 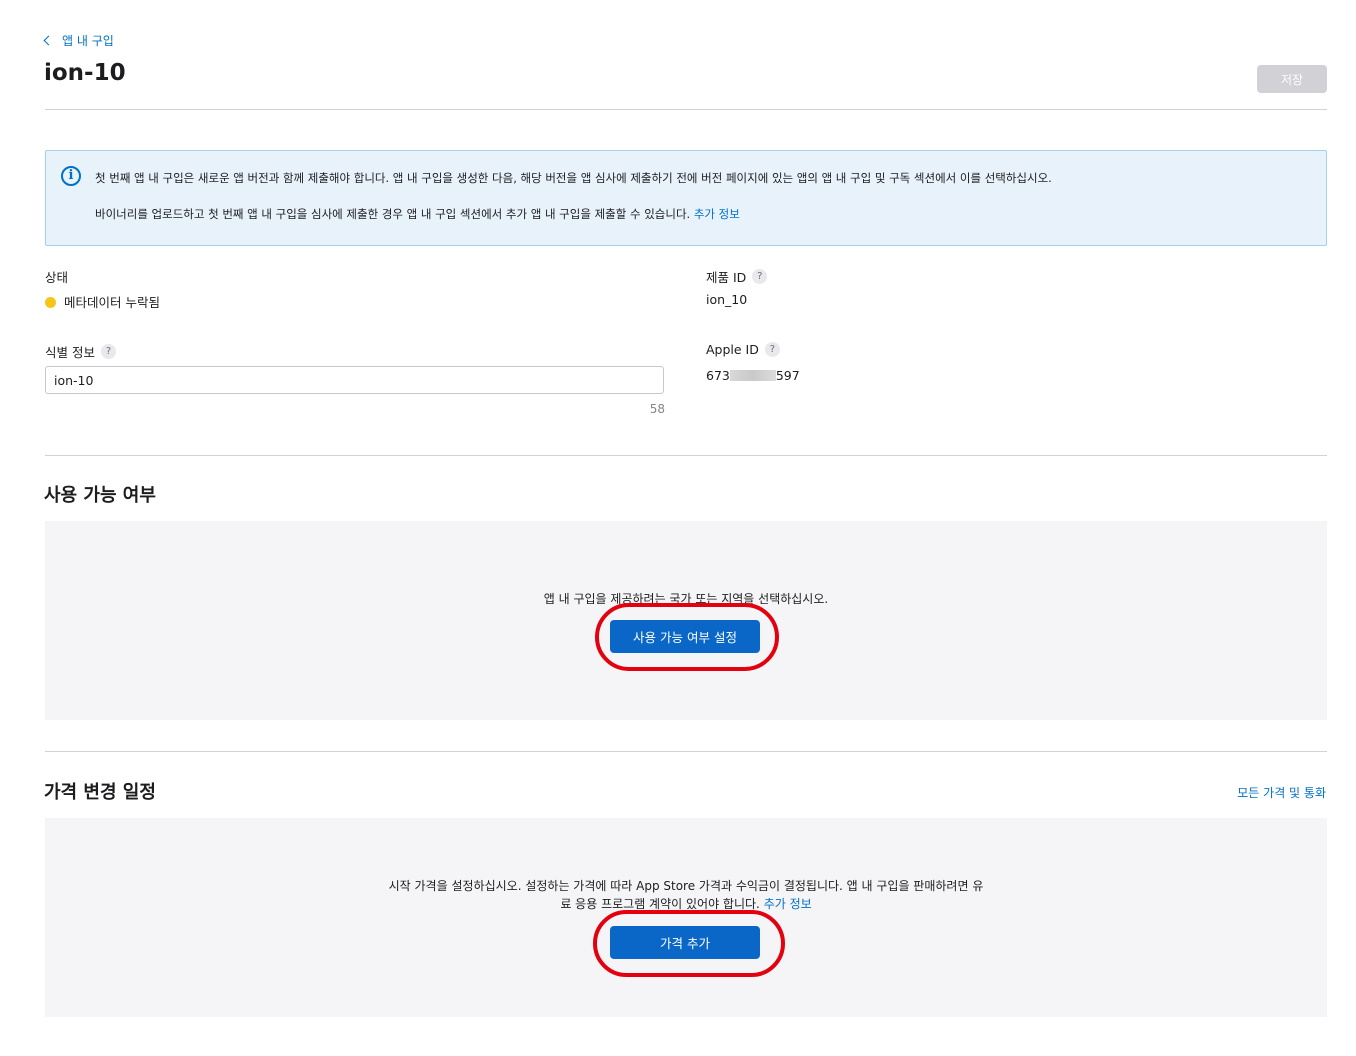 I want to click on redaction-block, so click(x=752, y=375).